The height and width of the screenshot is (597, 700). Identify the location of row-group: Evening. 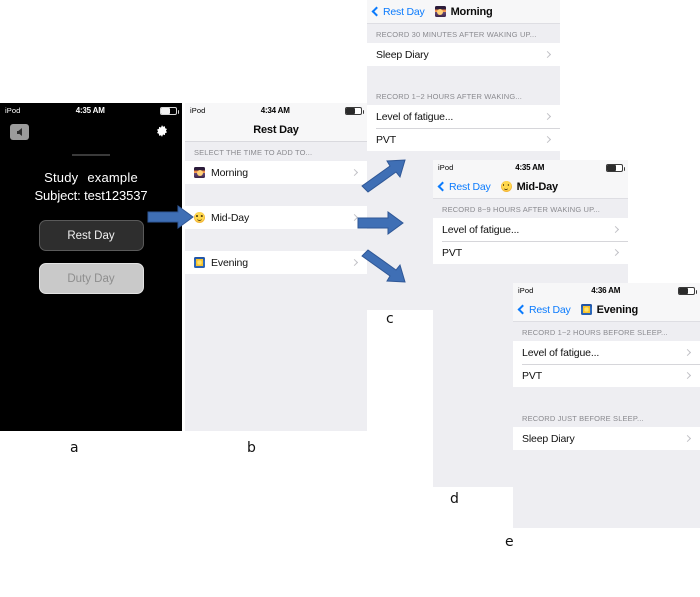
(276, 262).